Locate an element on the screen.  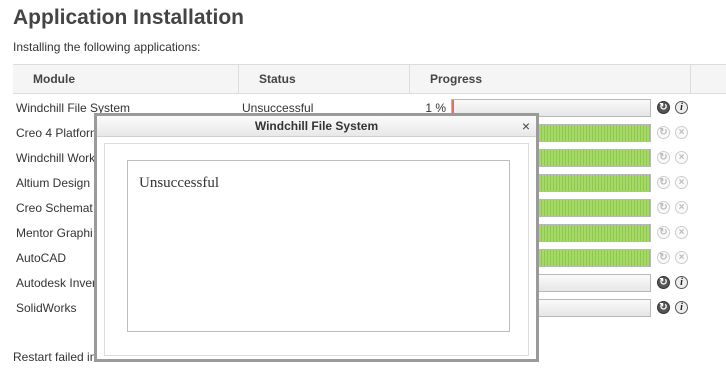
dialog-message: Unsuccessful is located at coordinates (179, 183).